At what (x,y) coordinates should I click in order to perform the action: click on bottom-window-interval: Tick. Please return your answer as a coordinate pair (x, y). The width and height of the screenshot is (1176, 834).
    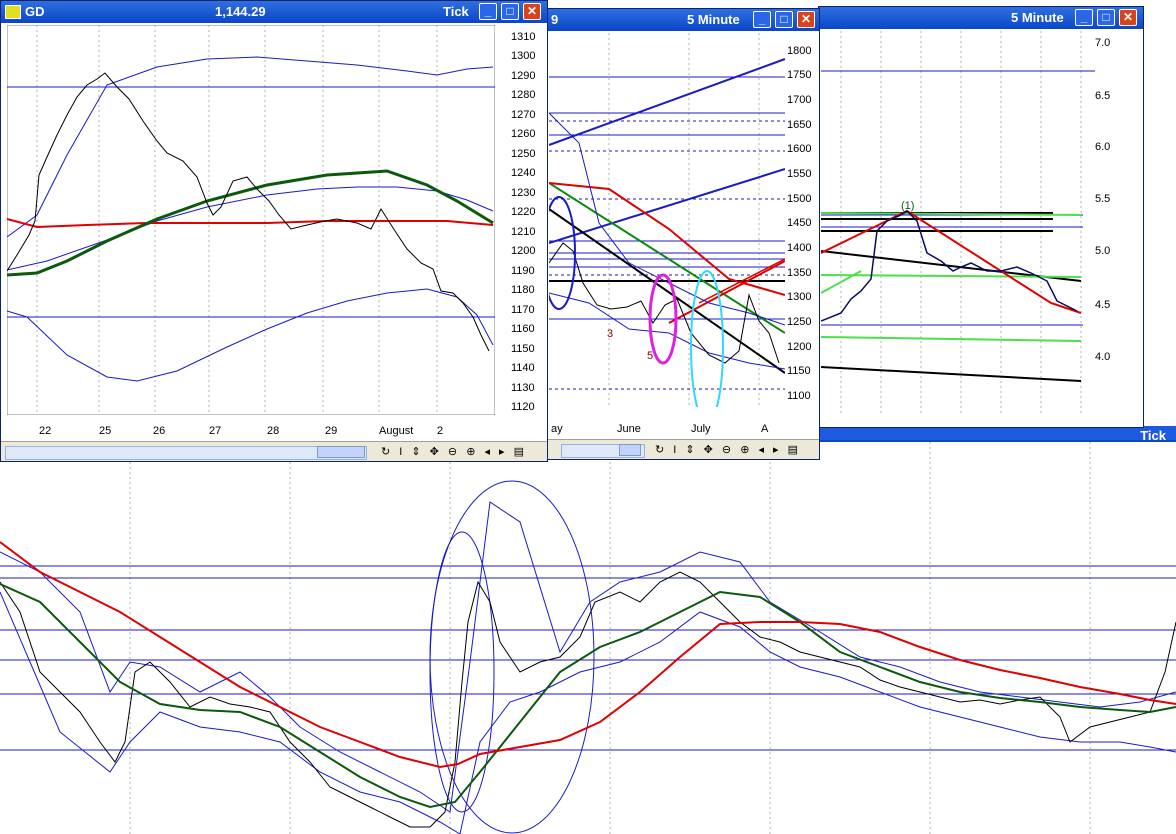
    Looking at the image, I should click on (1153, 435).